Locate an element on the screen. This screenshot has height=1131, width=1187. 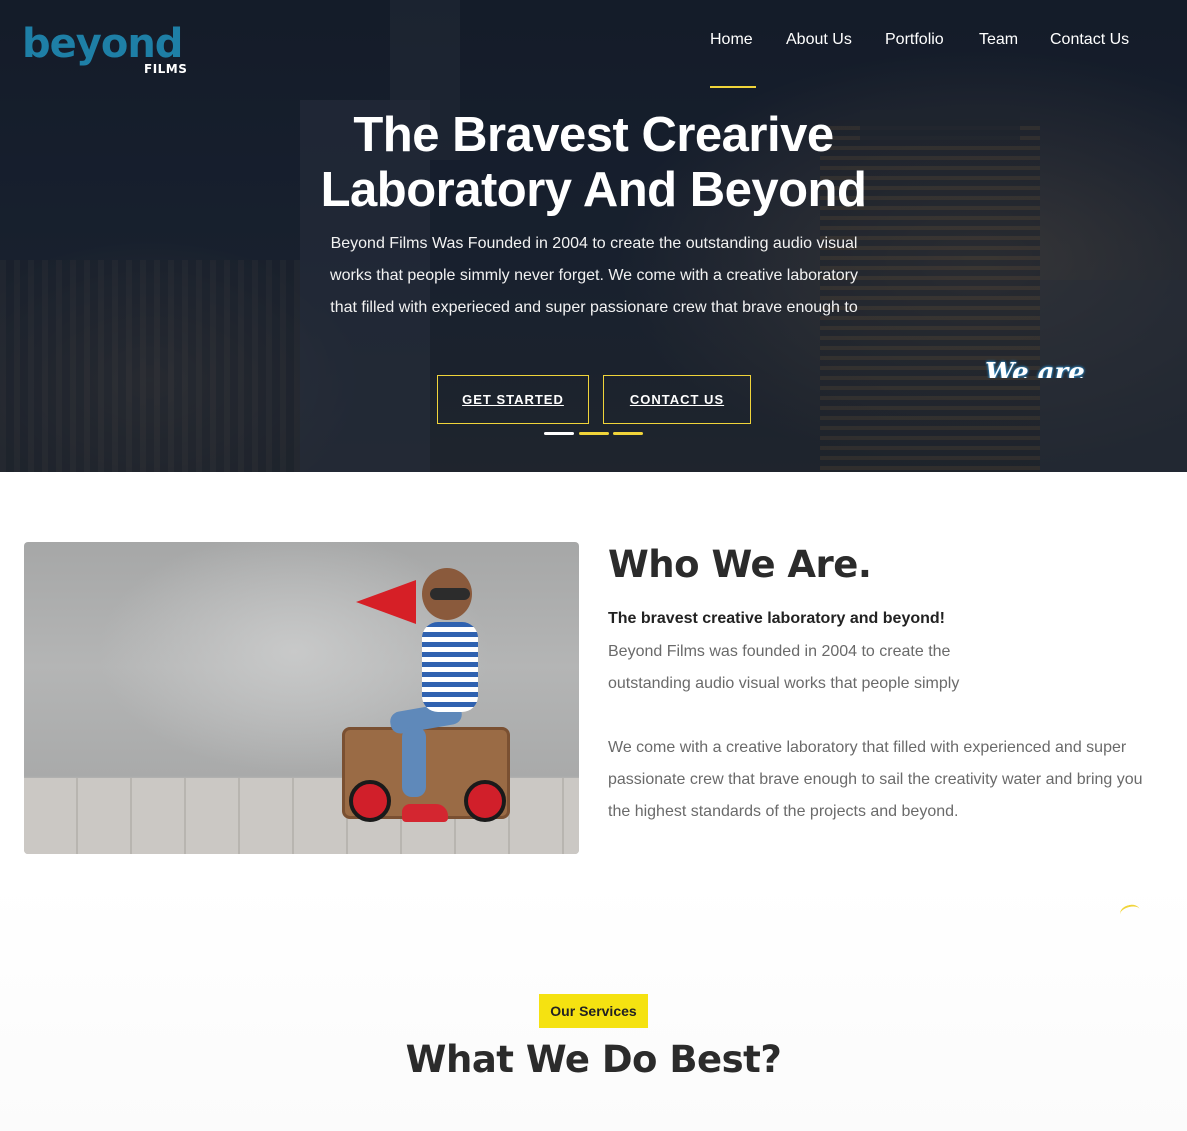
slider-indicators is located at coordinates (593, 434).